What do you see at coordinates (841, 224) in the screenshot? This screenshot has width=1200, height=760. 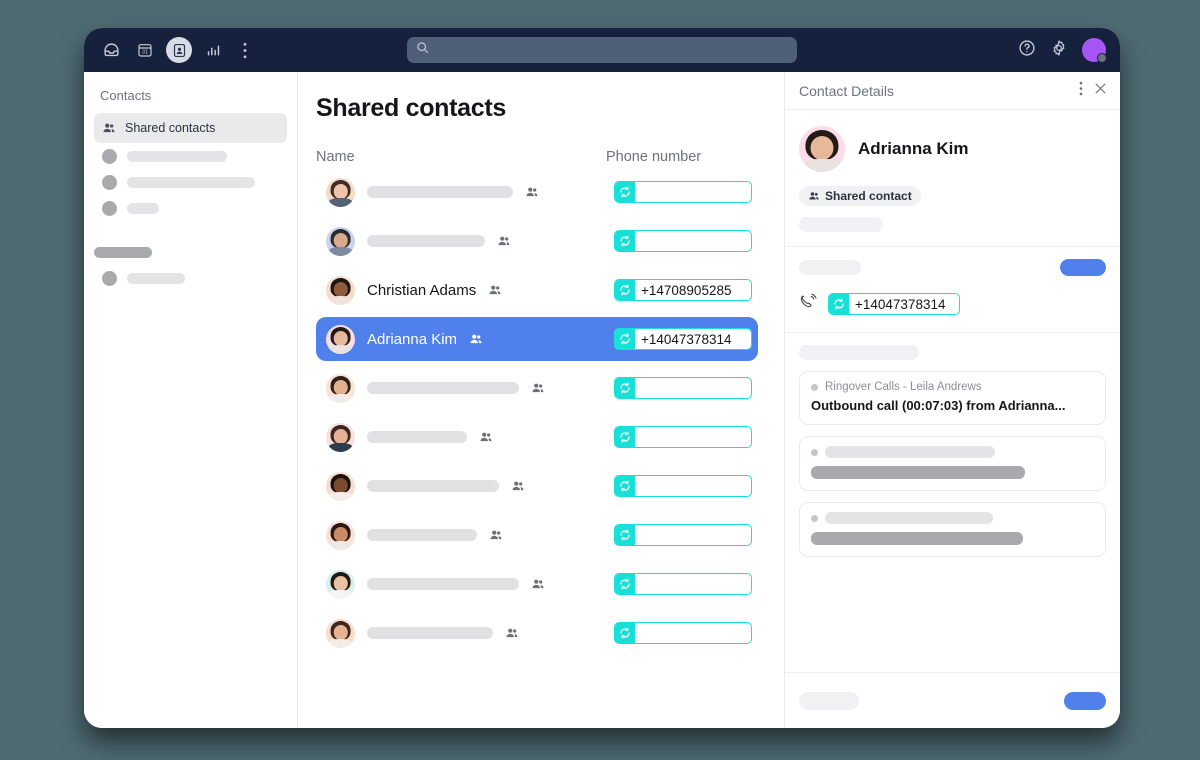 I see `identity-skeleton` at bounding box center [841, 224].